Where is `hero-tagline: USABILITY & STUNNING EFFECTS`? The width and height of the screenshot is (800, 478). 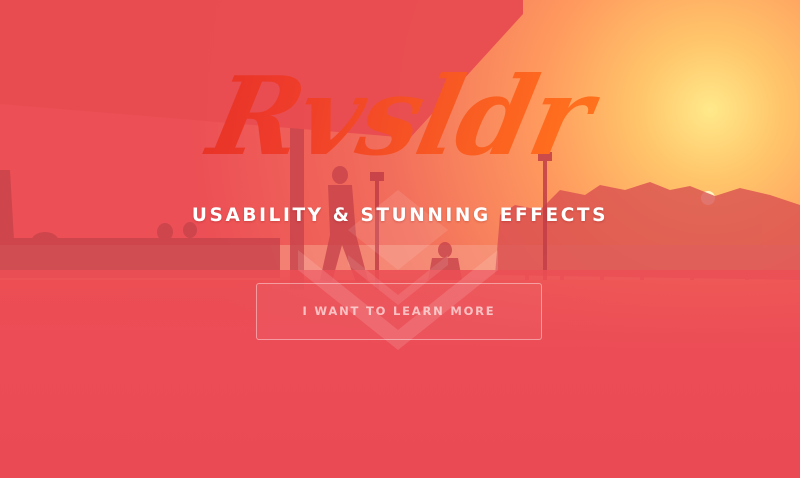
hero-tagline: USABILITY & STUNNING EFFECTS is located at coordinates (400, 215).